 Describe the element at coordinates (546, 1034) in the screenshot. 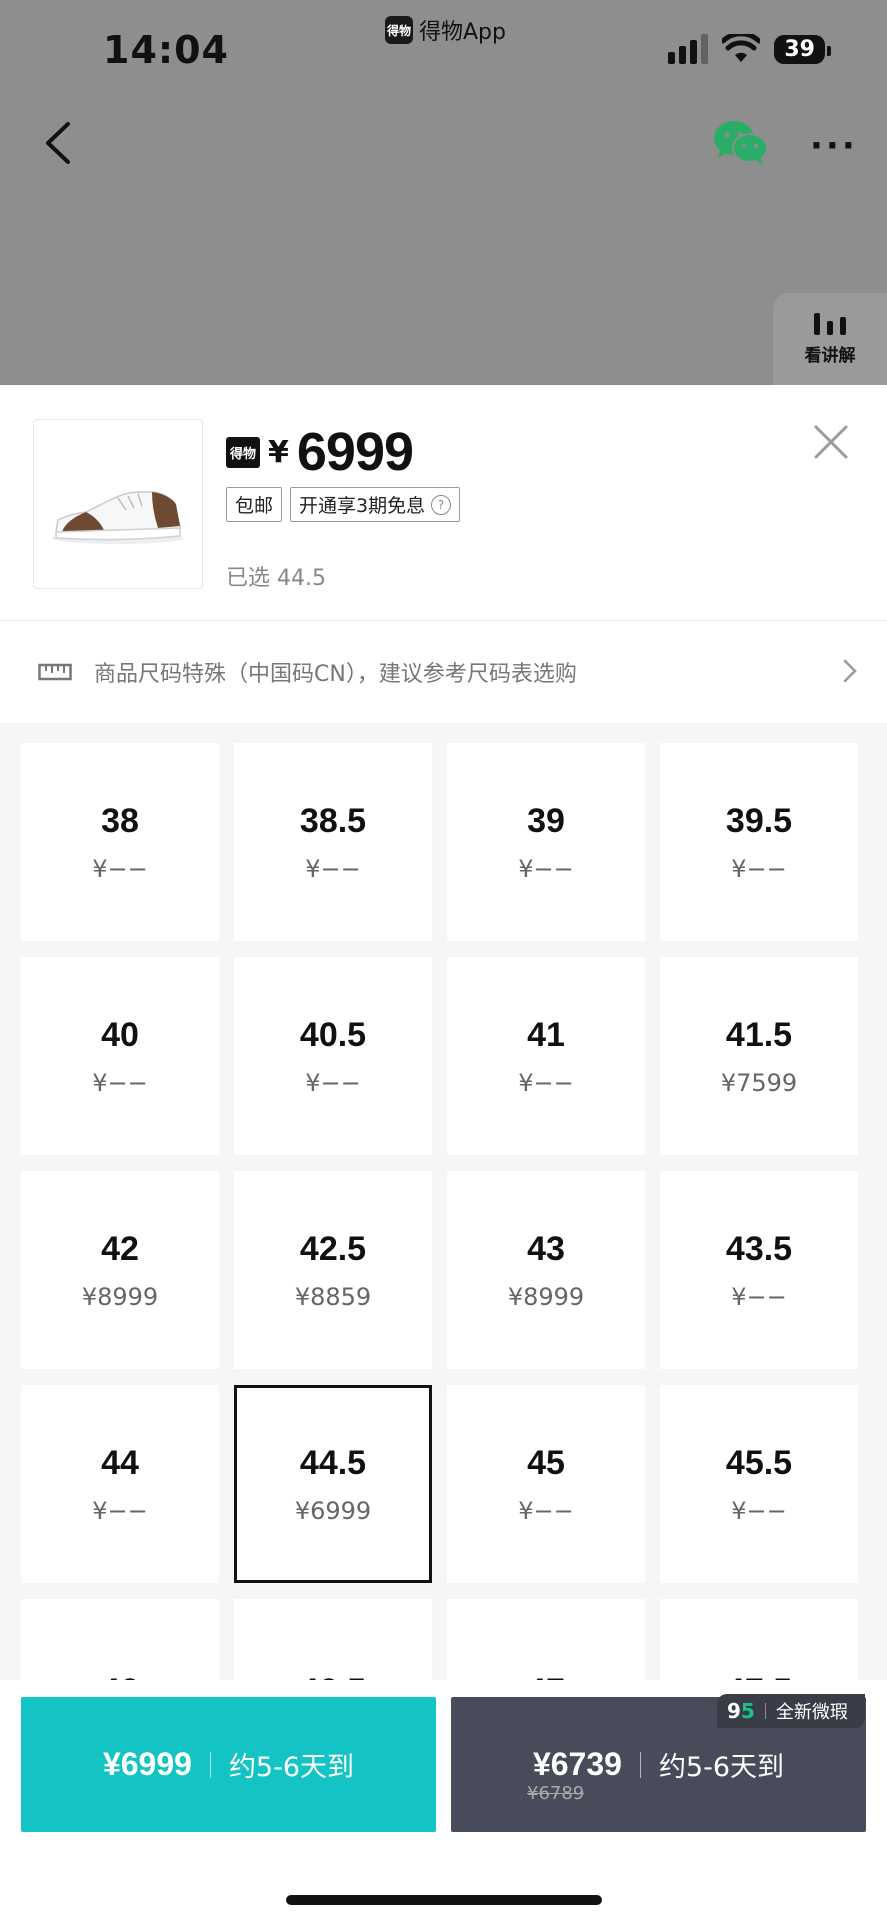

I see `size-label: 41` at that location.